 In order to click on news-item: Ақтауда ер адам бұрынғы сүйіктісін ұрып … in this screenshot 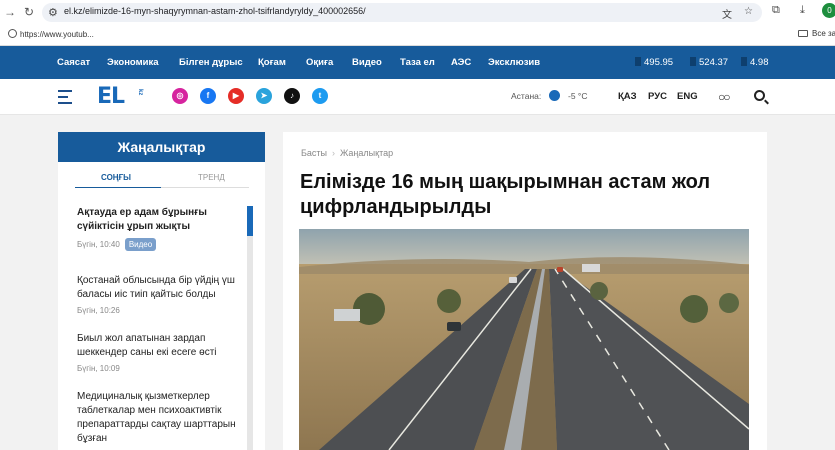, I will do `click(159, 228)`.